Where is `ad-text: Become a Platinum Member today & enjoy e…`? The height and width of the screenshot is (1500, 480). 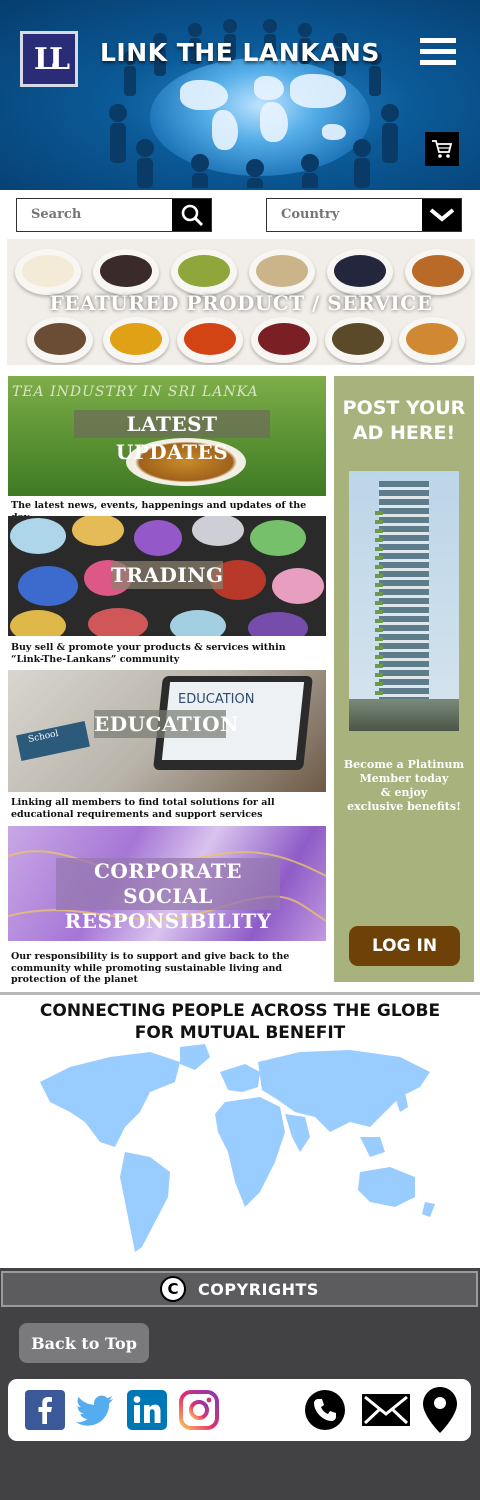 ad-text: Become a Platinum Member today & enjoy e… is located at coordinates (404, 786).